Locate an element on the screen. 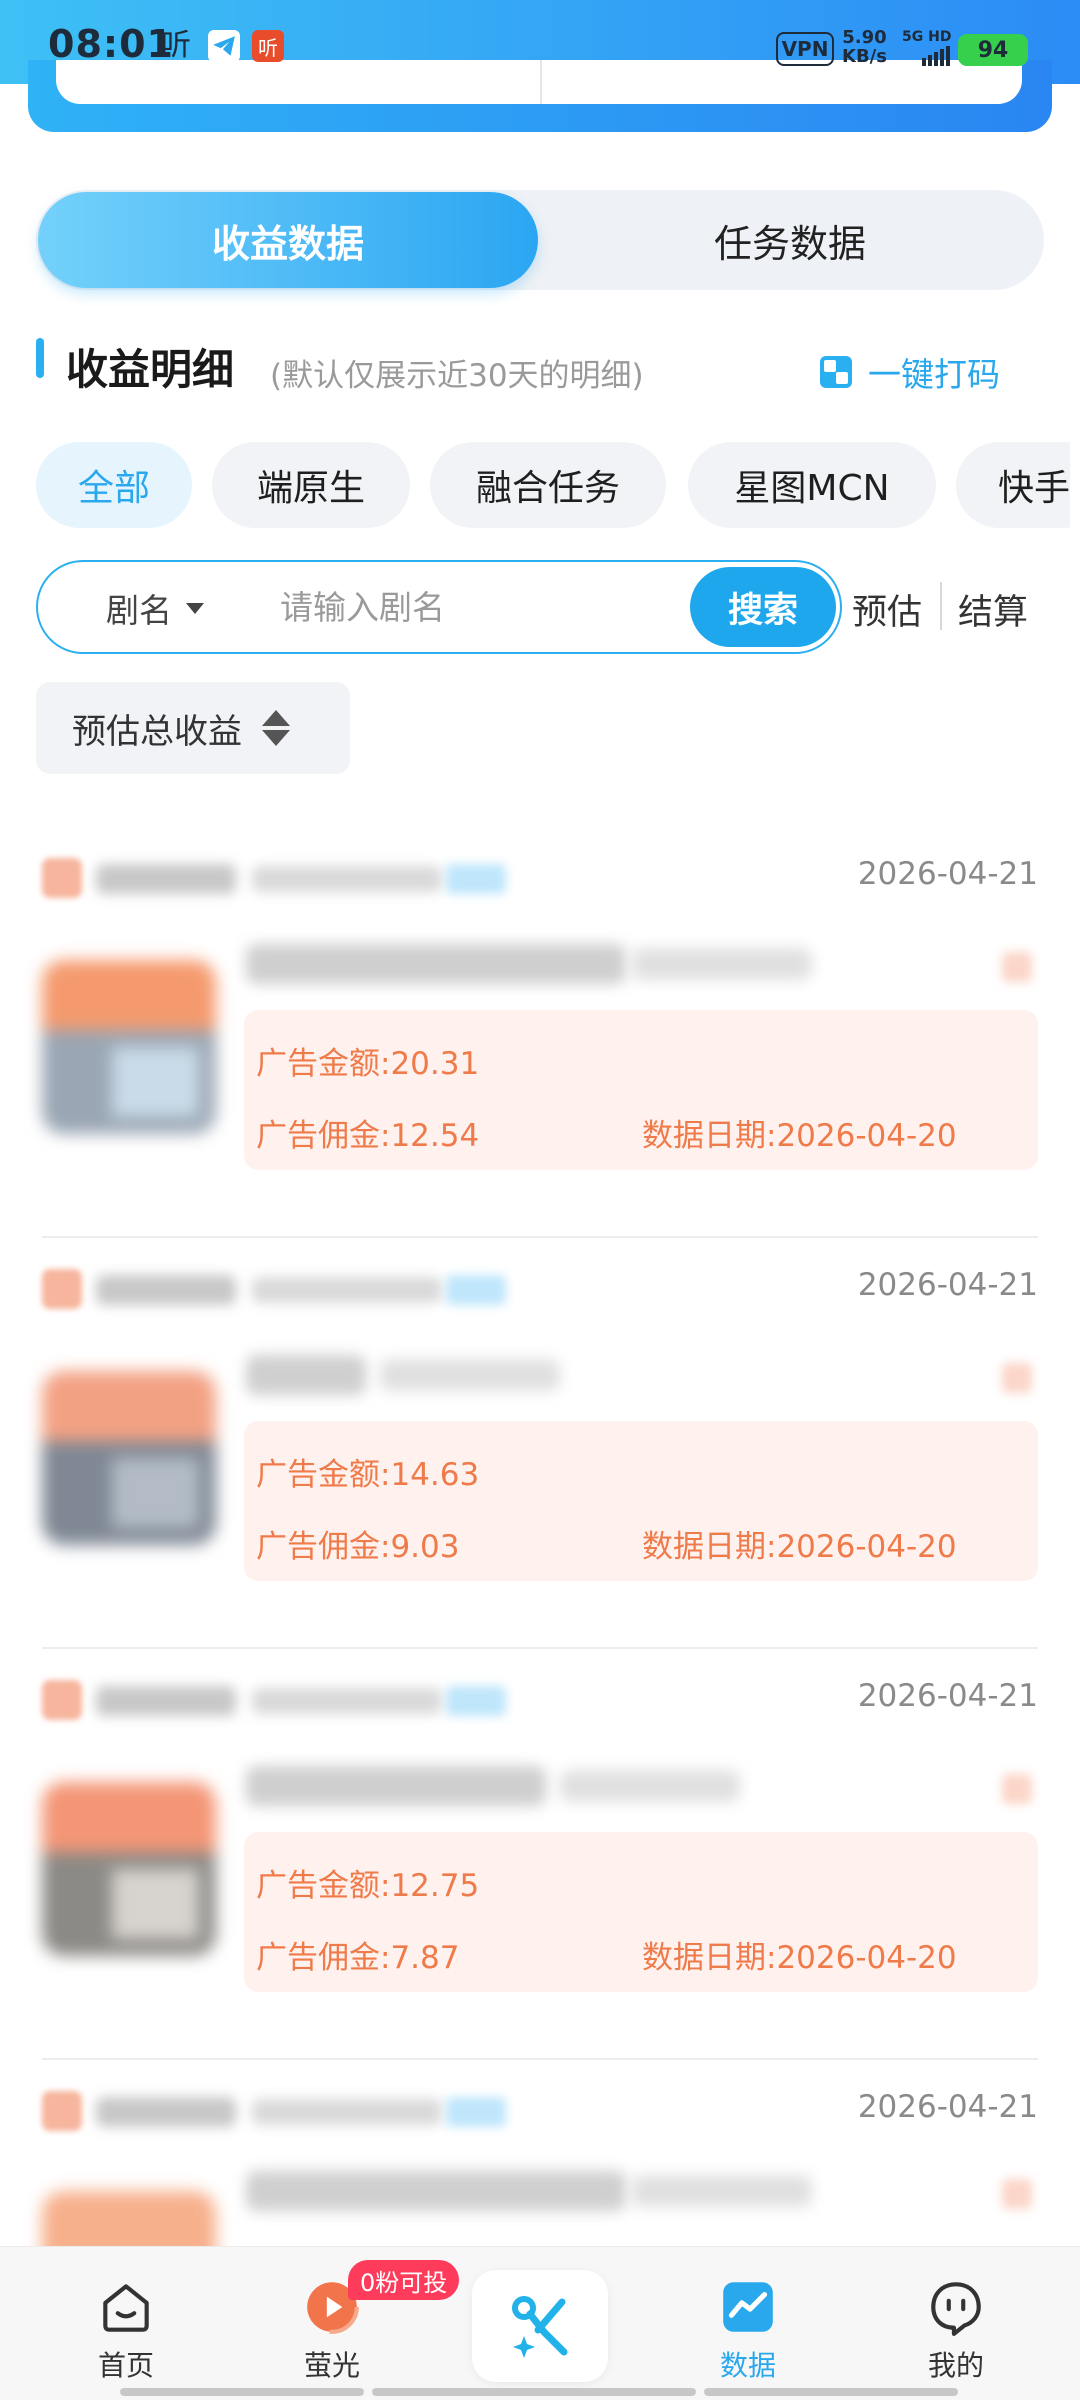 Image resolution: width=1080 pixels, height=2400 pixels. ad-commission: 广告佣金:12.54 is located at coordinates (368, 1136).